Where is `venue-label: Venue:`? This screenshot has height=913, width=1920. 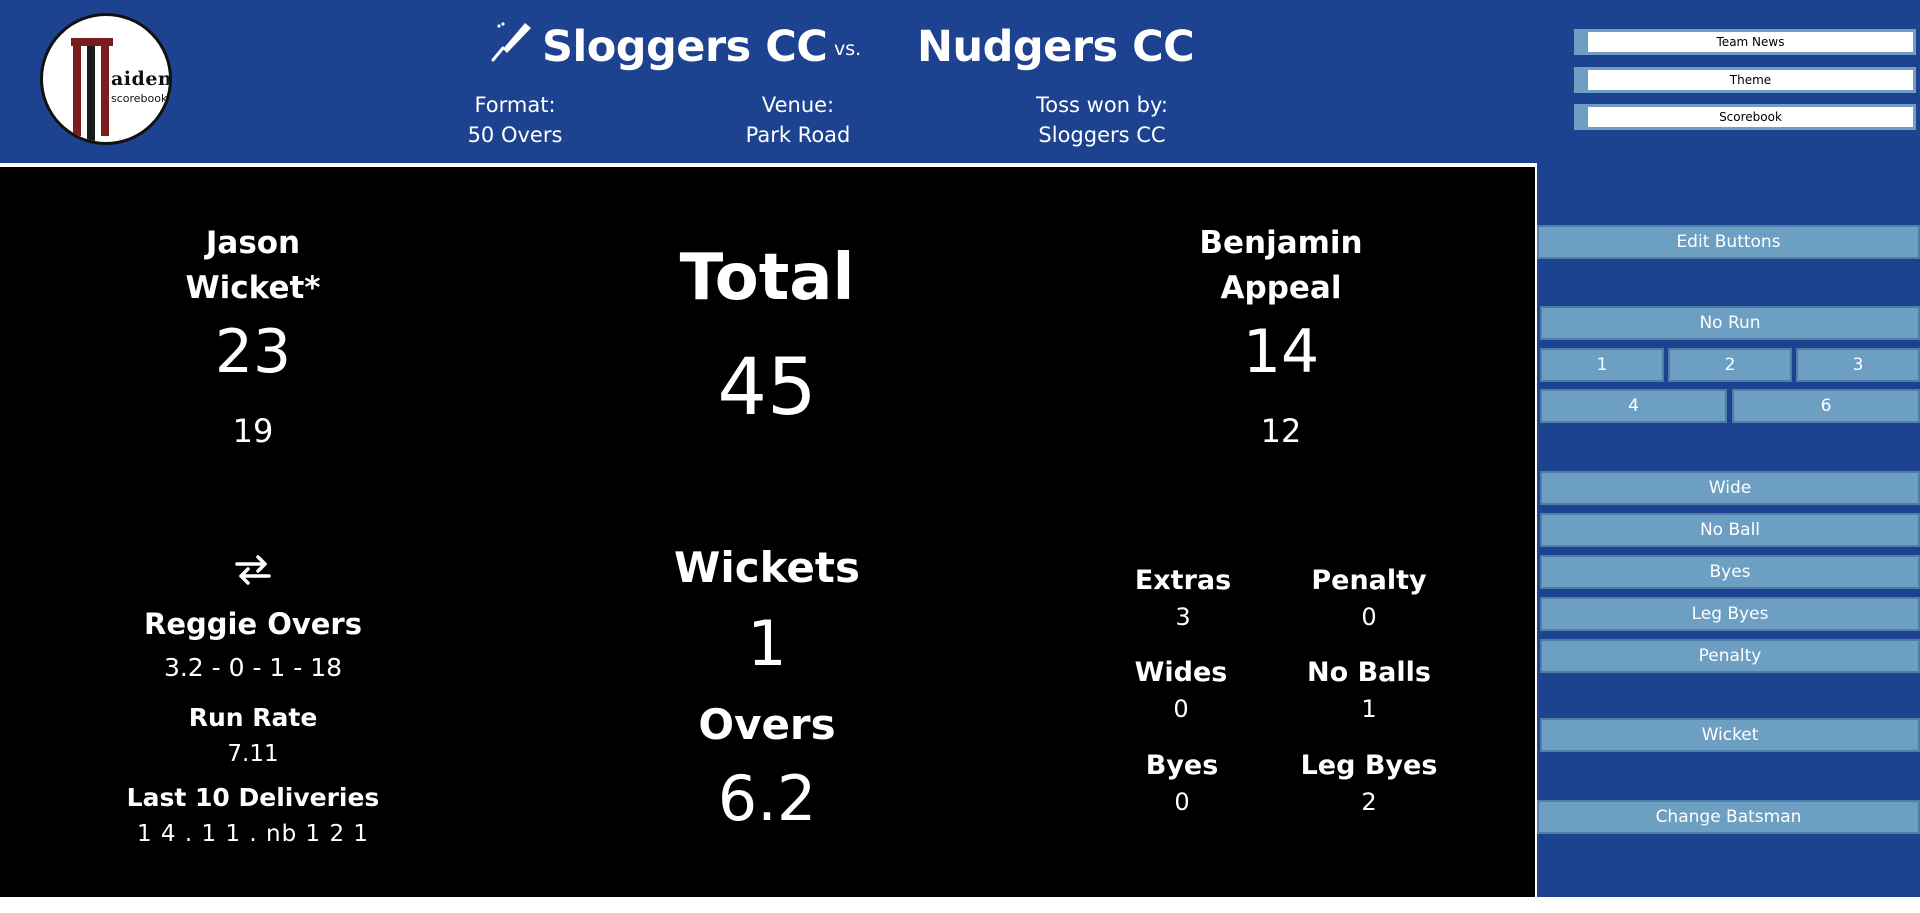 venue-label: Venue: is located at coordinates (798, 105).